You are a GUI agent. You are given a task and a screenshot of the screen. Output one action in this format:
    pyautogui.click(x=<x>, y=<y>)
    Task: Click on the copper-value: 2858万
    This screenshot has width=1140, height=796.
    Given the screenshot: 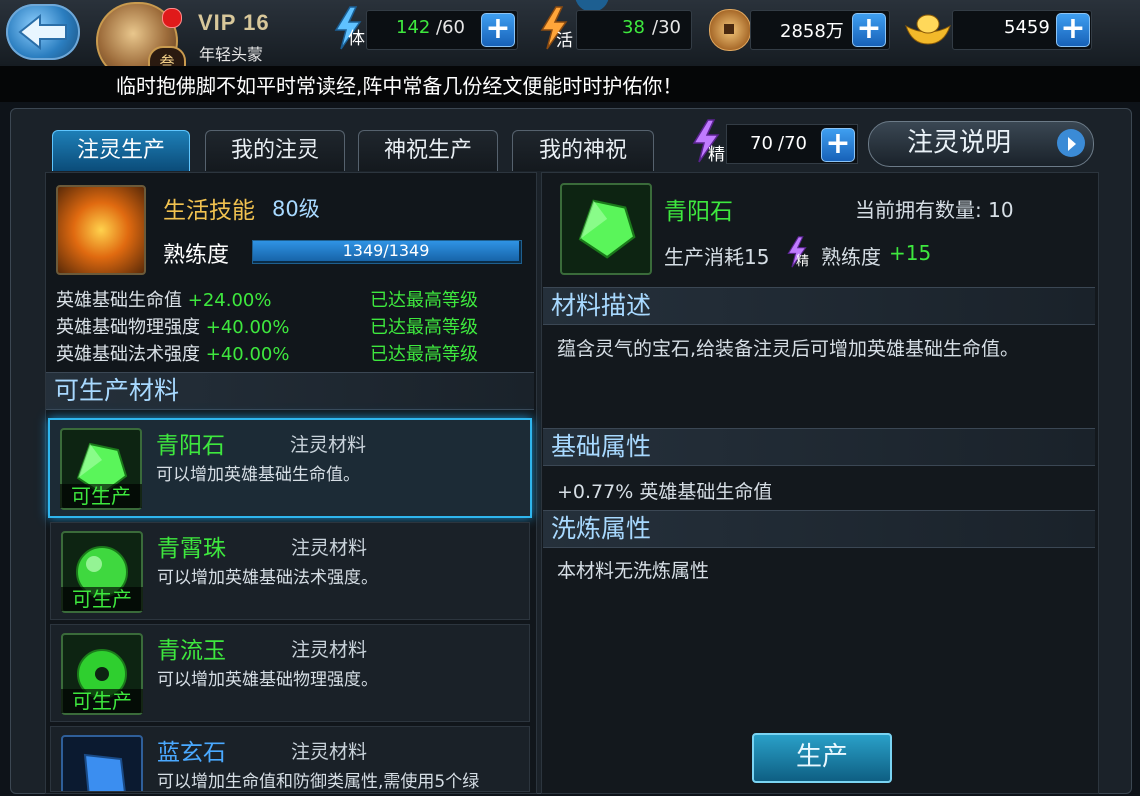 What is the action you would take?
    pyautogui.click(x=812, y=31)
    